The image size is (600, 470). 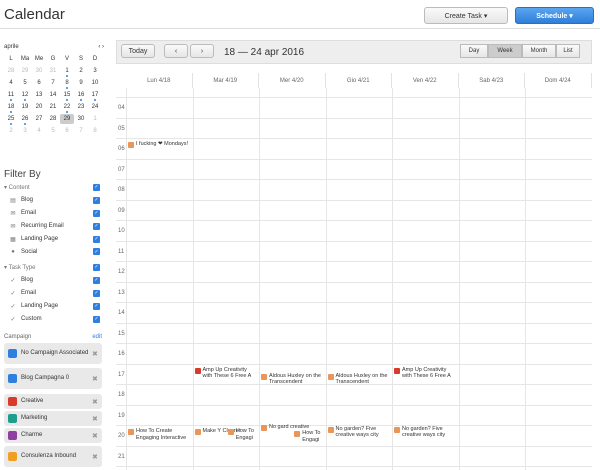 What do you see at coordinates (52, 239) in the screenshot?
I see `filter-item: ▦ Landing Page ✓` at bounding box center [52, 239].